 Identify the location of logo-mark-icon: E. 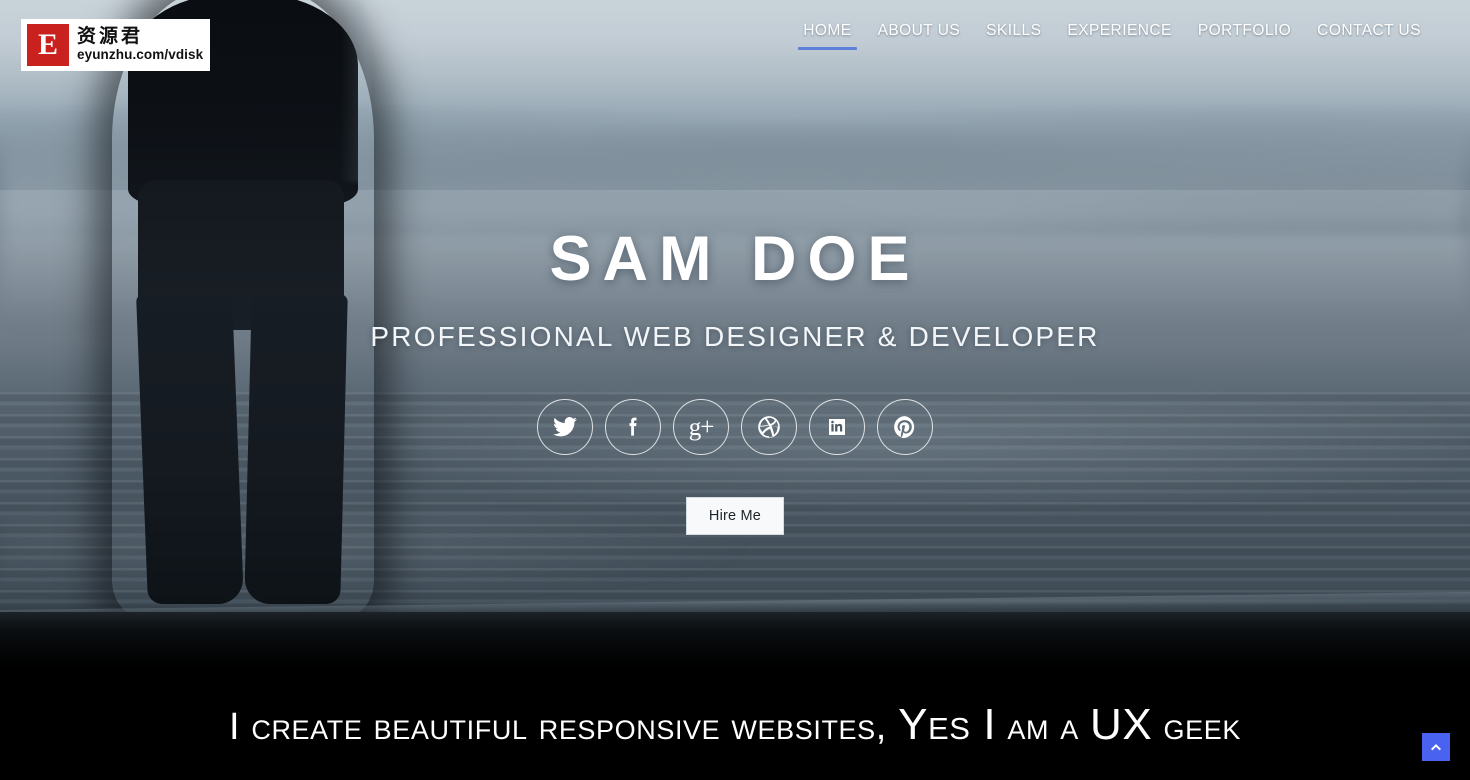
(48, 45).